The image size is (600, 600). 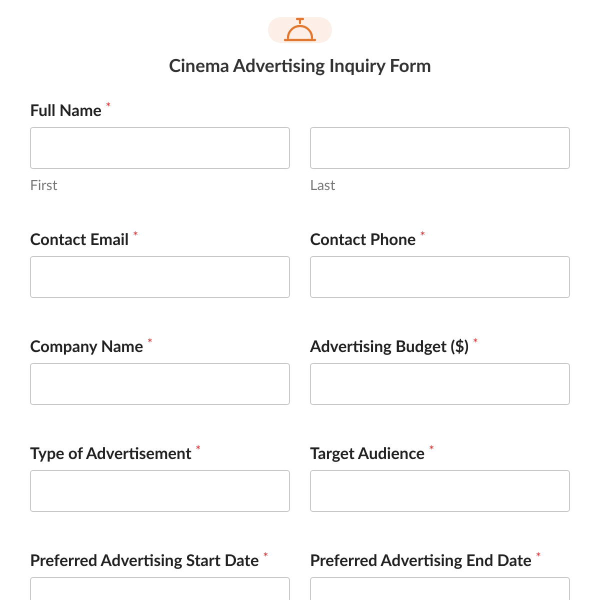 I want to click on service-bell-icon, so click(x=300, y=30).